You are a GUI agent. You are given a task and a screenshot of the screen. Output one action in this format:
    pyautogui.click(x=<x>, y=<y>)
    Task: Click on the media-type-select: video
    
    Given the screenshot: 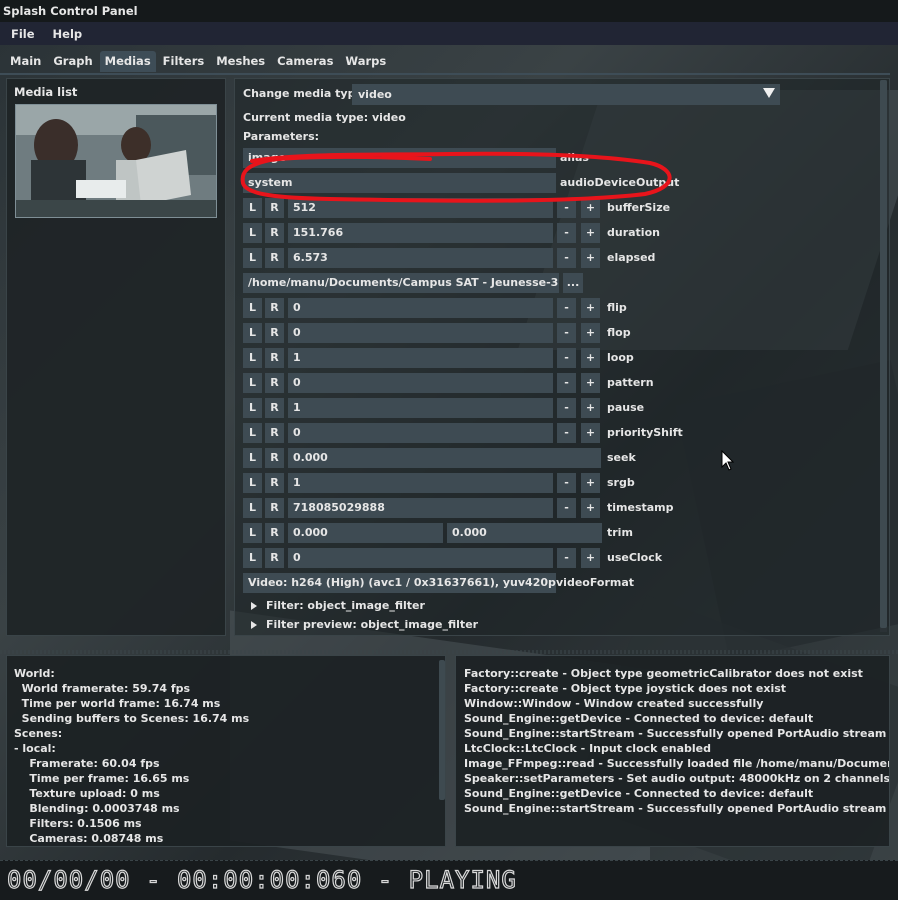 What is the action you would take?
    pyautogui.click(x=566, y=94)
    